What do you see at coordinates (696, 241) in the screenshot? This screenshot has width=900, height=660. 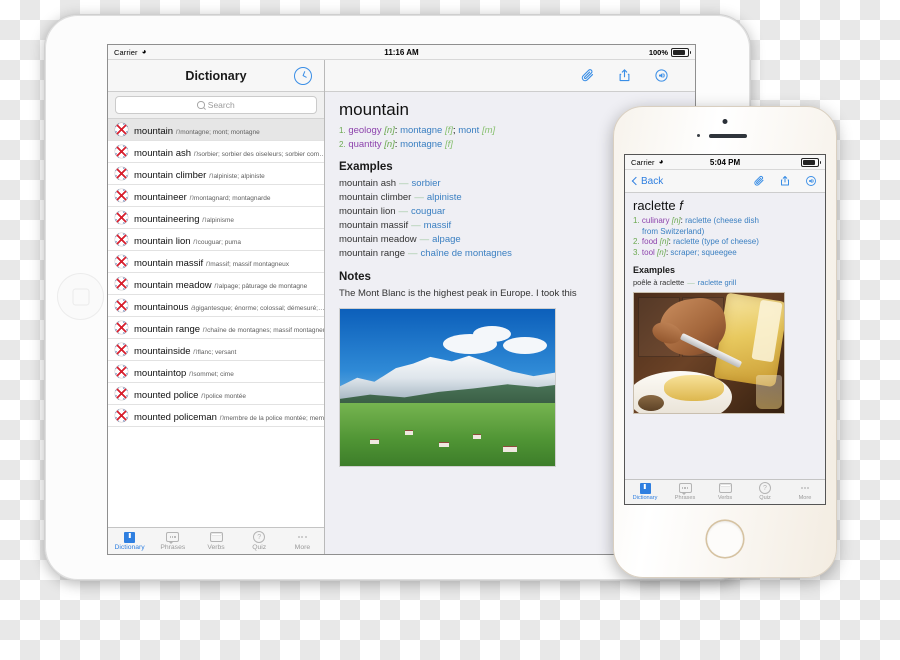 I see `sense-item: 2. food [n]: raclette (type of cheese)` at bounding box center [696, 241].